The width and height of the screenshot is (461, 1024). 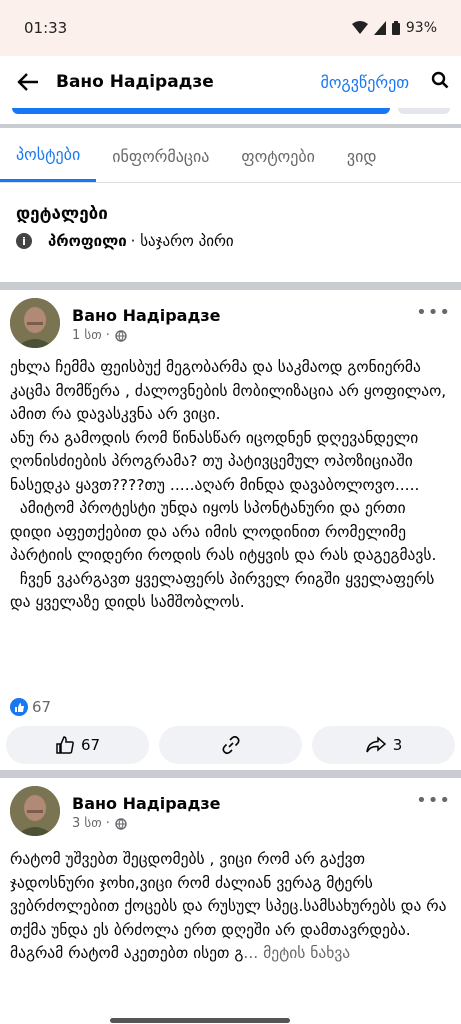 What do you see at coordinates (62, 214) in the screenshot?
I see `details-heading: დეტალები` at bounding box center [62, 214].